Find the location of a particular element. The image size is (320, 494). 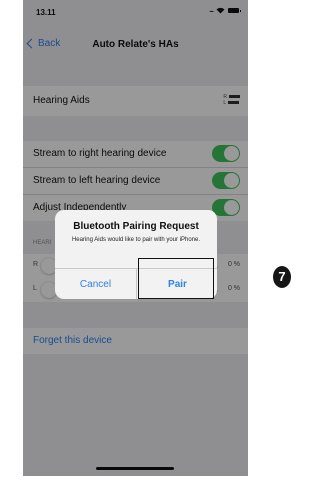

step-number-badge: 7 is located at coordinates (282, 277).